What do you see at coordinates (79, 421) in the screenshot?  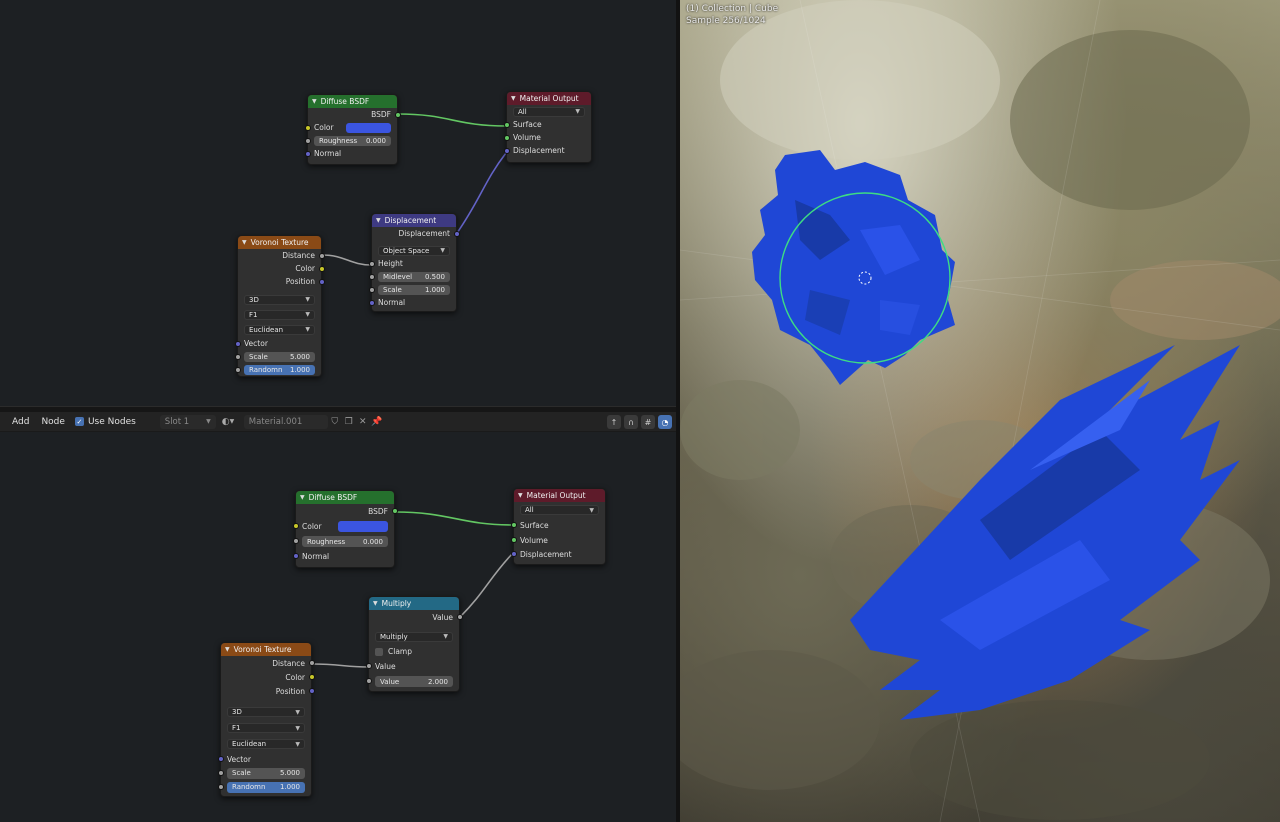 I see `checkbox-checked-icon: ✓` at bounding box center [79, 421].